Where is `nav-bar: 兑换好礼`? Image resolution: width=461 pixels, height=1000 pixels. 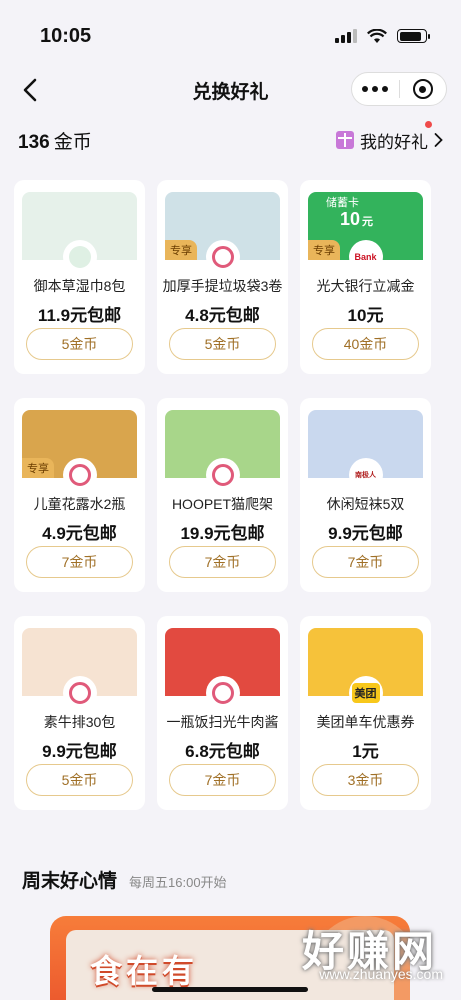 nav-bar: 兑换好礼 is located at coordinates (230, 90).